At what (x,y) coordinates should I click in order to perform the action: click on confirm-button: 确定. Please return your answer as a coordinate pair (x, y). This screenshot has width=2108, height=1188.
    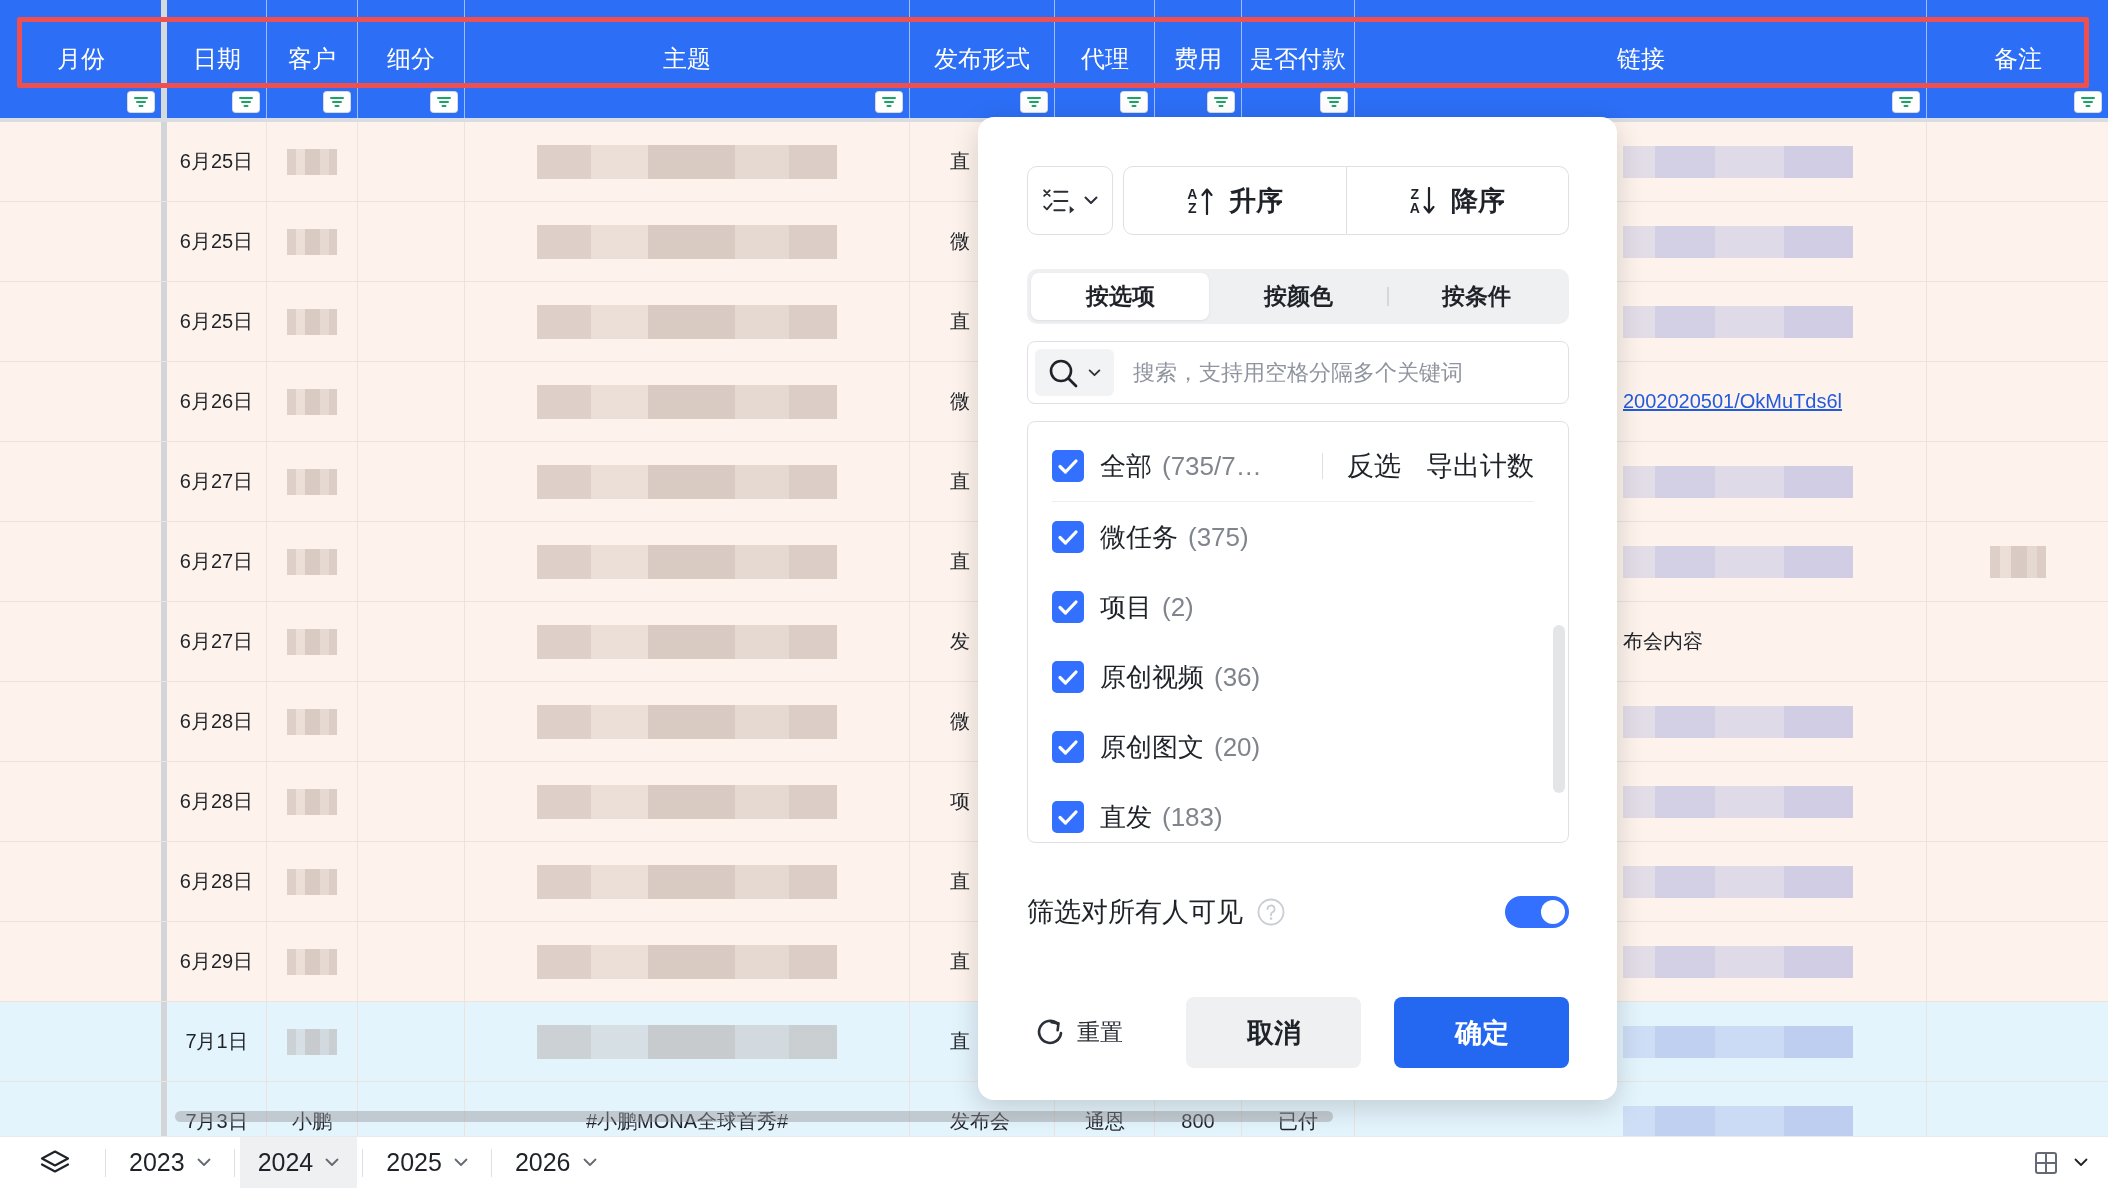
    Looking at the image, I should click on (1481, 1032).